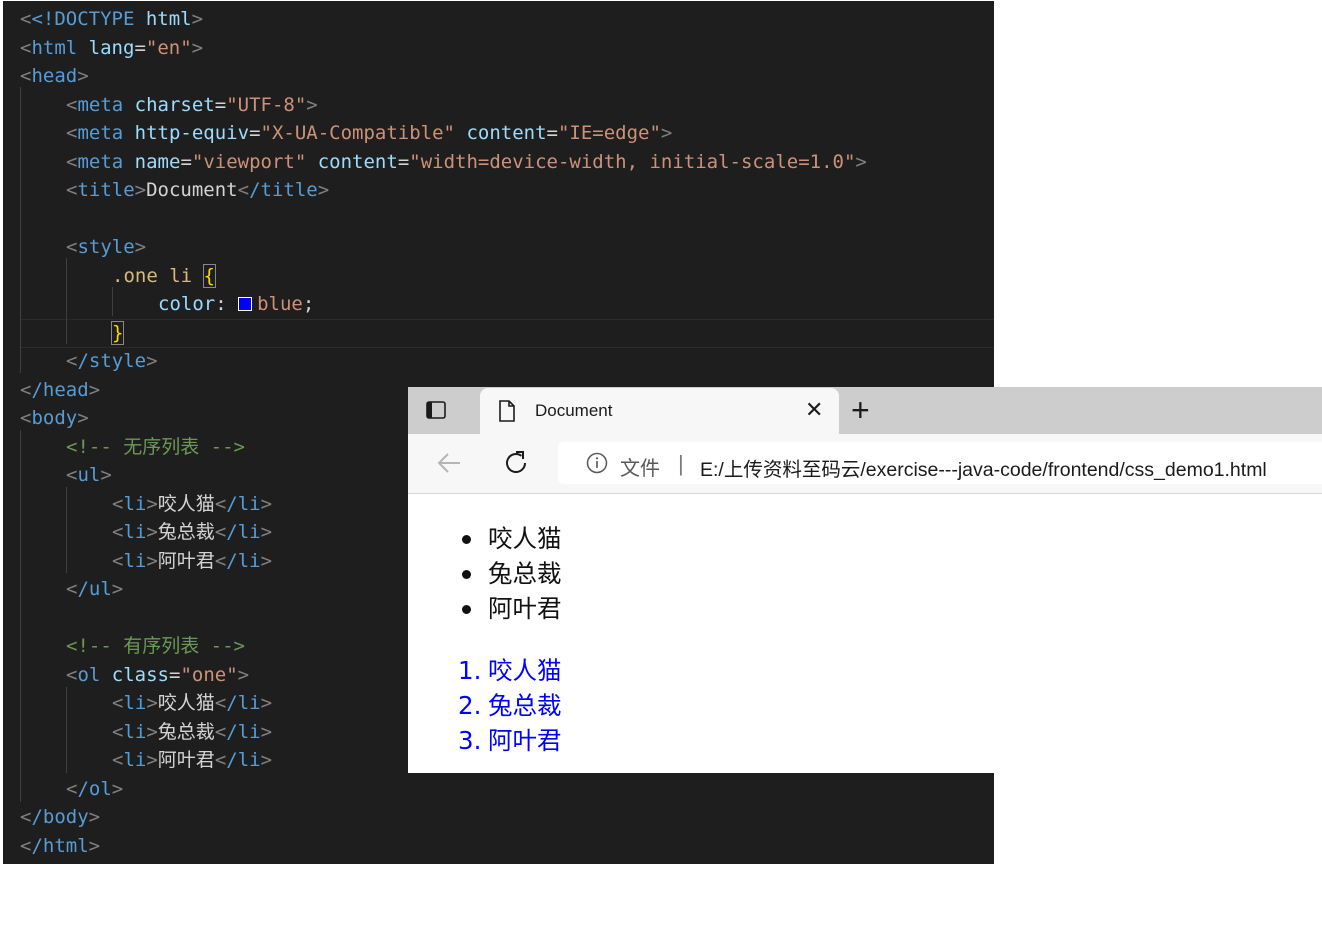 The width and height of the screenshot is (1322, 944). I want to click on color-swatch, so click(245, 304).